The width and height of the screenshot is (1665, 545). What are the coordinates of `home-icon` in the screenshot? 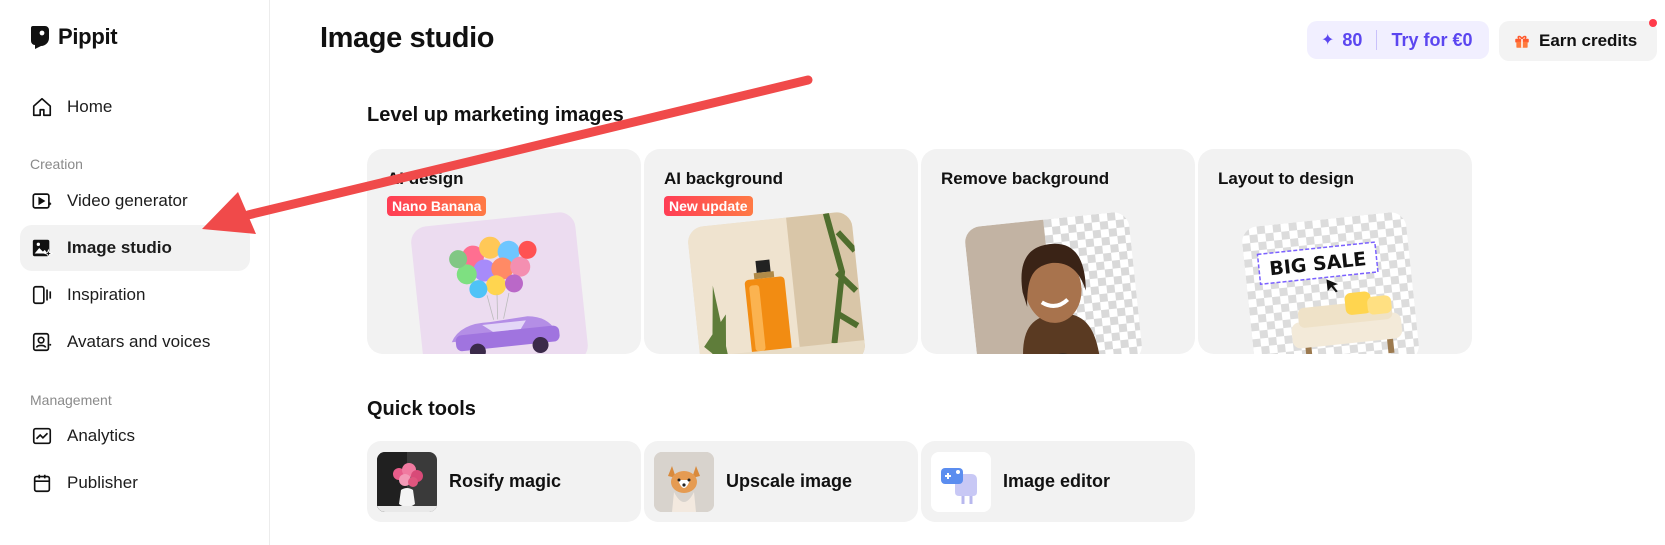 It's located at (42, 107).